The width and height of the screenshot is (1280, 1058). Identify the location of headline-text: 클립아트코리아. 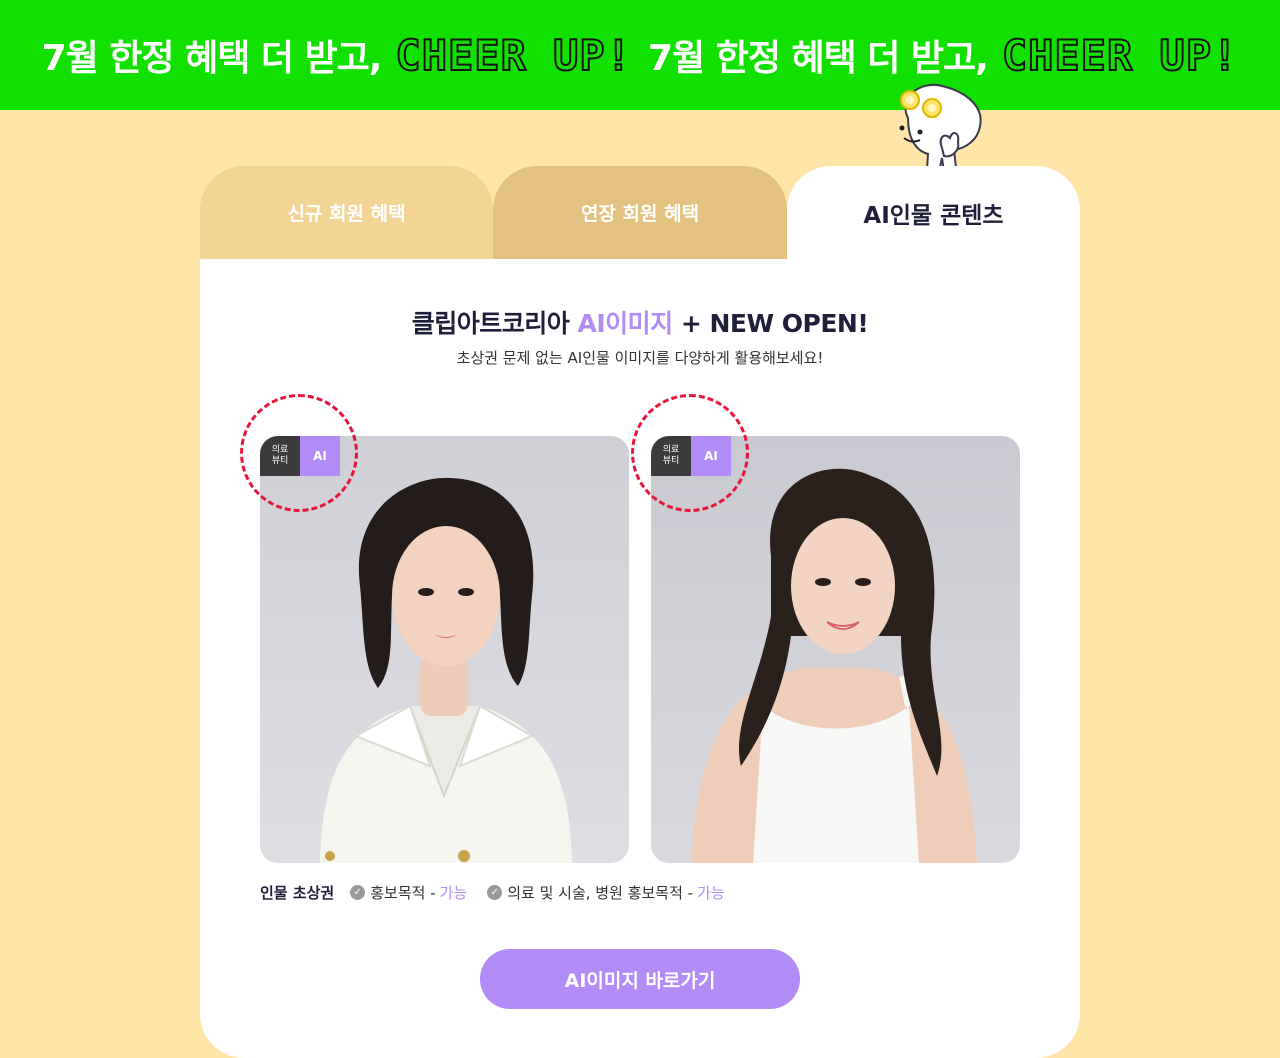
(494, 323).